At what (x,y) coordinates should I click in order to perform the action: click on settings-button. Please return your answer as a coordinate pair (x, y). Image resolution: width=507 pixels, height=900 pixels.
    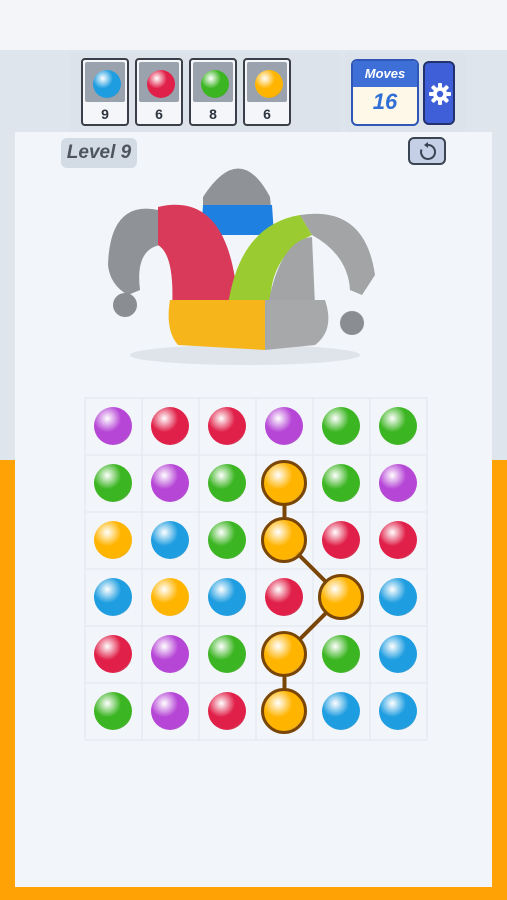
    Looking at the image, I should click on (439, 93).